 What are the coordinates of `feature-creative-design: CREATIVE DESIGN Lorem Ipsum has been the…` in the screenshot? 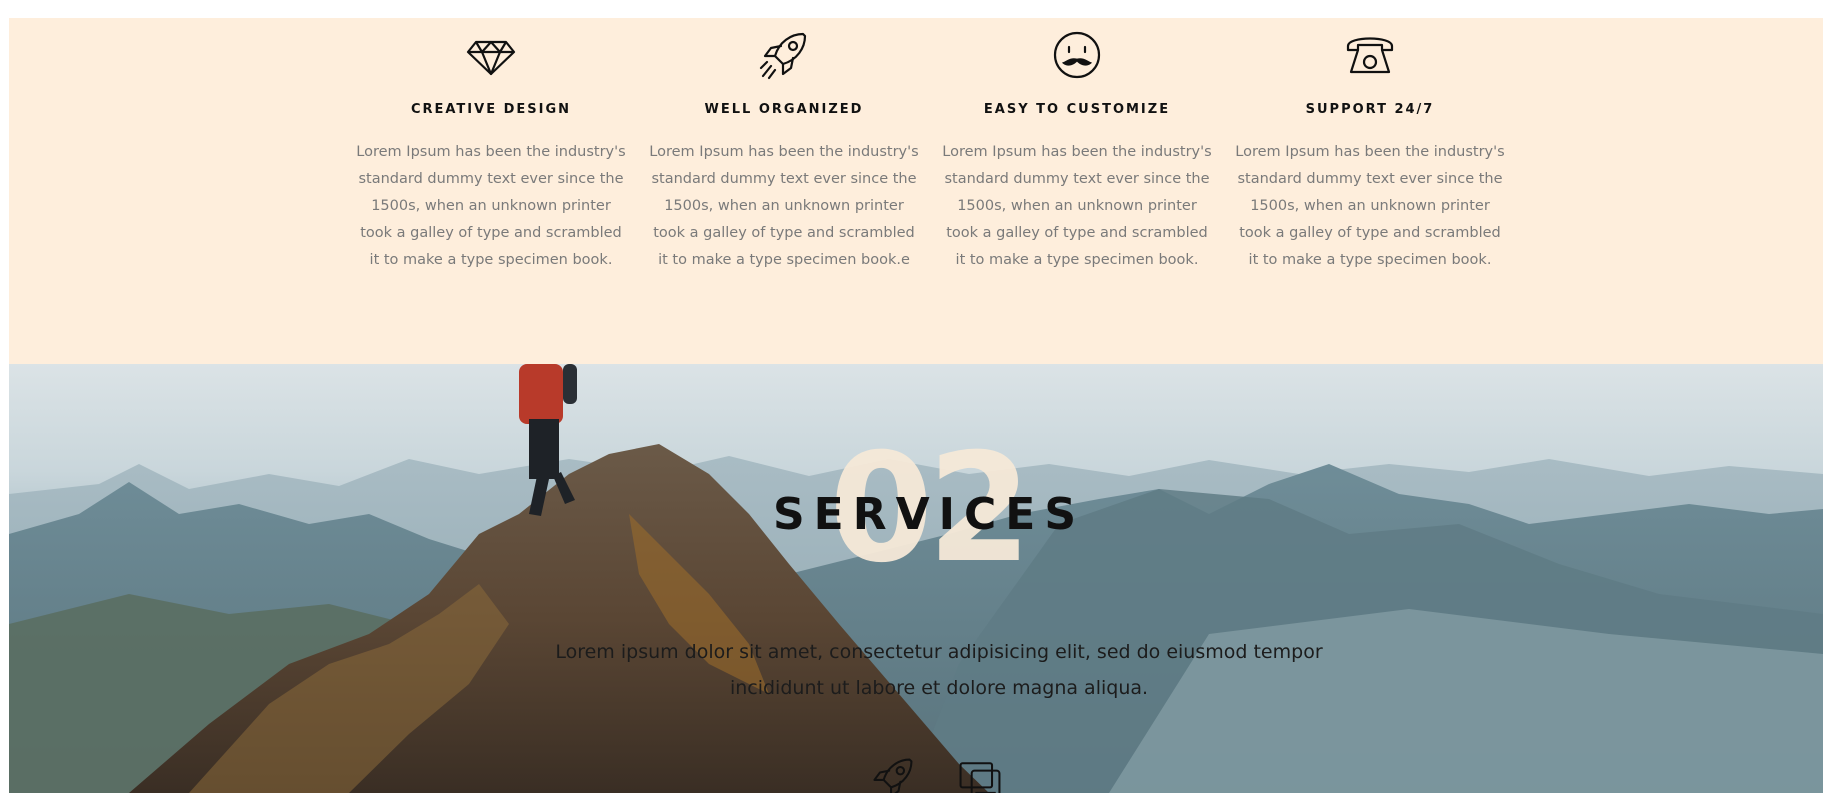 It's located at (491, 146).